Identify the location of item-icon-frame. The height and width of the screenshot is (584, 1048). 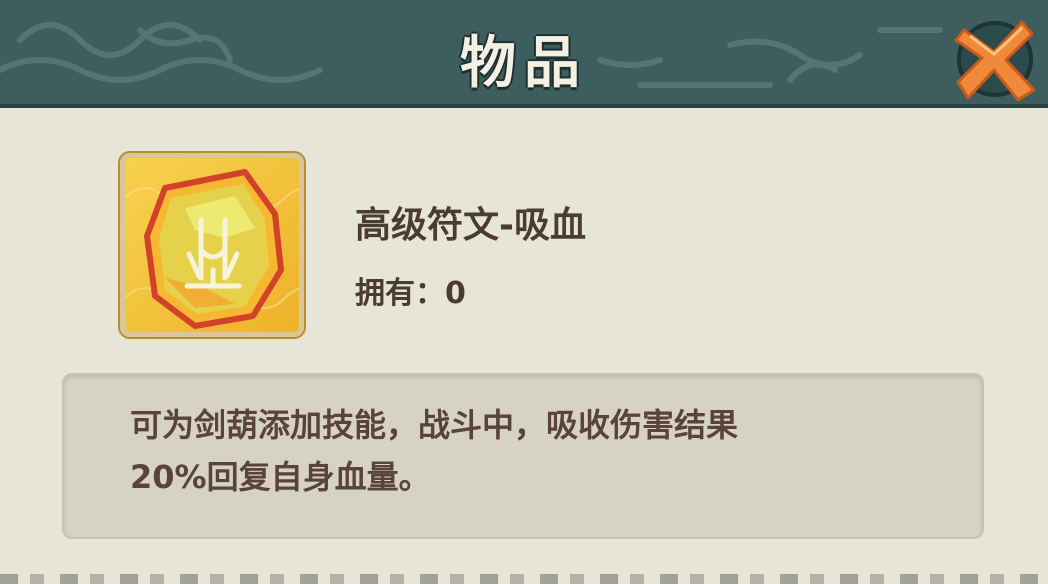
(212, 245).